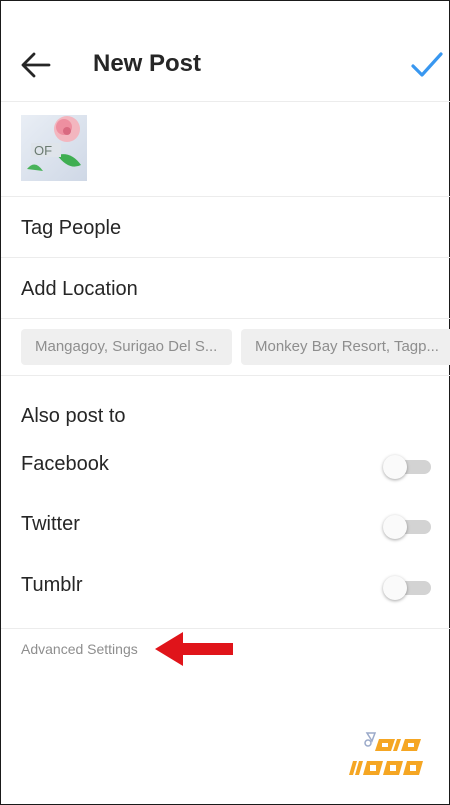  I want to click on page-title: New Post, so click(147, 63).